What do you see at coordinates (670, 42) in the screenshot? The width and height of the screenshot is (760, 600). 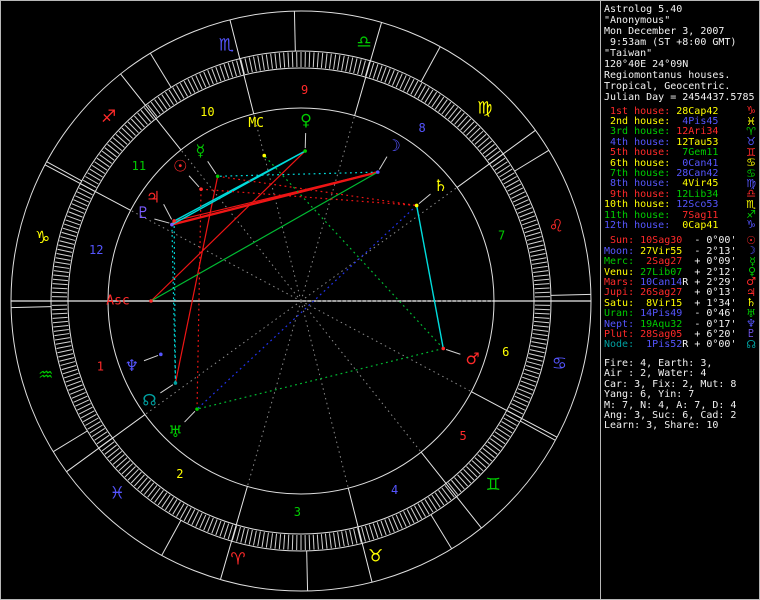 I see `header-line-3: 9:53am (ST +8:00 GMT)` at bounding box center [670, 42].